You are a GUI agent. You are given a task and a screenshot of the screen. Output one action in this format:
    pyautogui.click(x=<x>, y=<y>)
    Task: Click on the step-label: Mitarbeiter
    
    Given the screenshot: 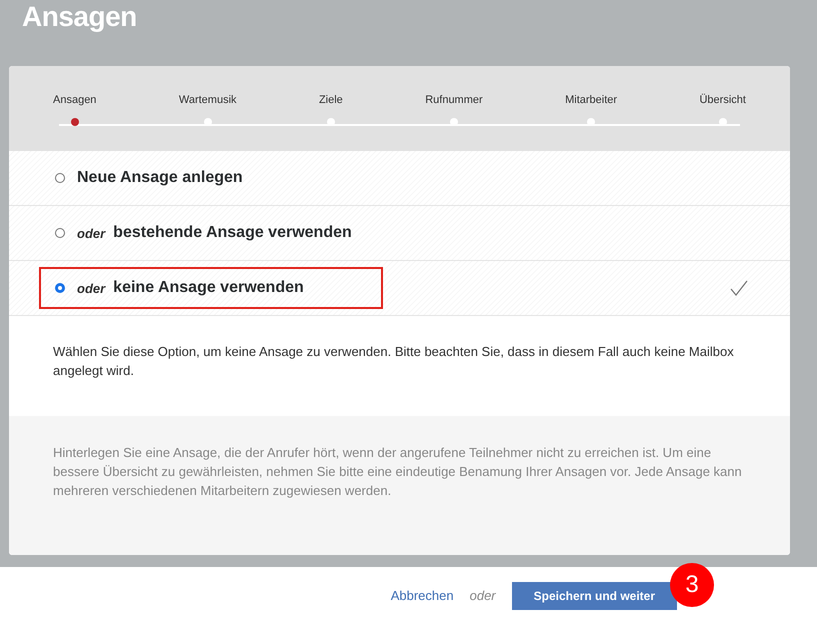 What is the action you would take?
    pyautogui.click(x=591, y=100)
    